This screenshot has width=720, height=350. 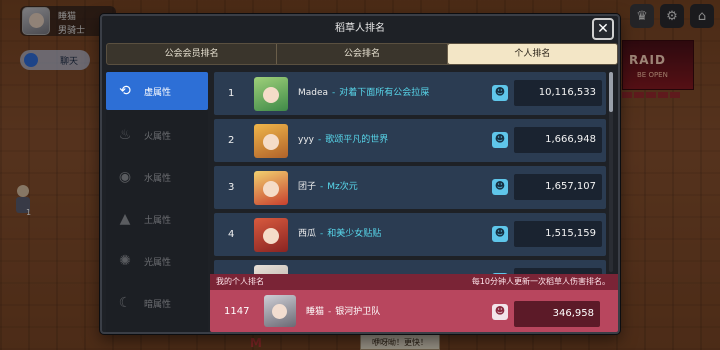 I want to click on player-name: 西瓜, so click(x=307, y=234).